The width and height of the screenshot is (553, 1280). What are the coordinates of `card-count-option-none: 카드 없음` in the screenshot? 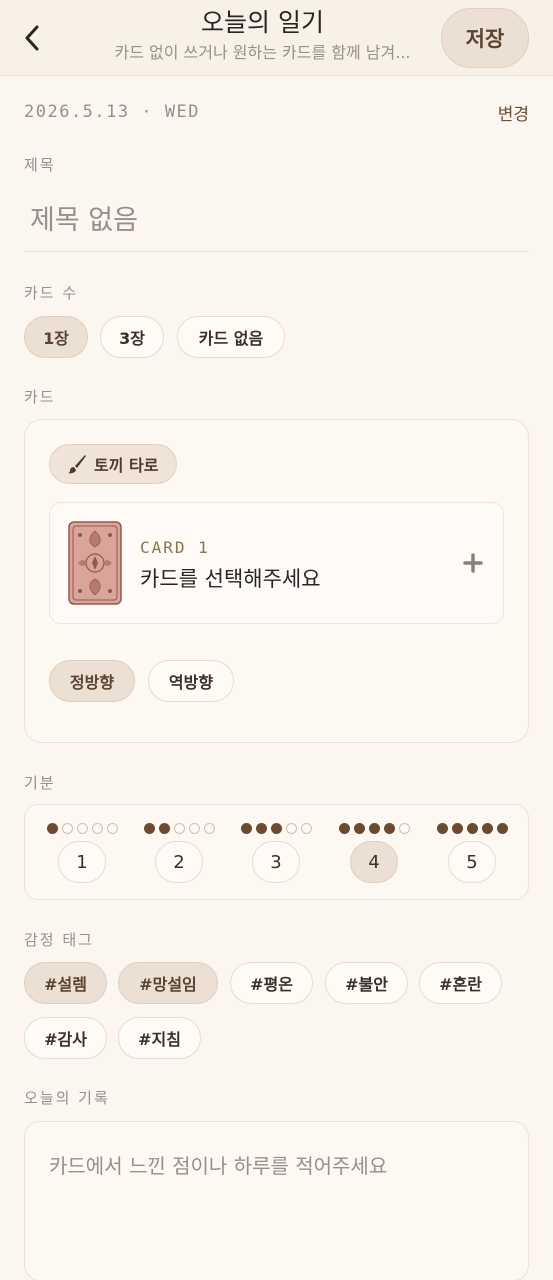 It's located at (231, 337).